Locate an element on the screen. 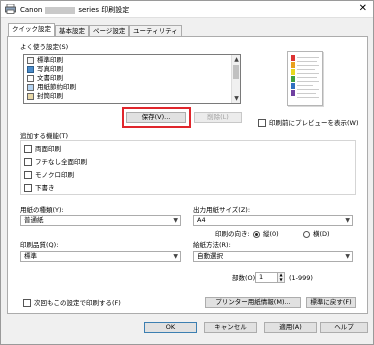 Image resolution: width=374 pixels, height=345 pixels. list-item: 写真印刷 is located at coordinates (45, 69).